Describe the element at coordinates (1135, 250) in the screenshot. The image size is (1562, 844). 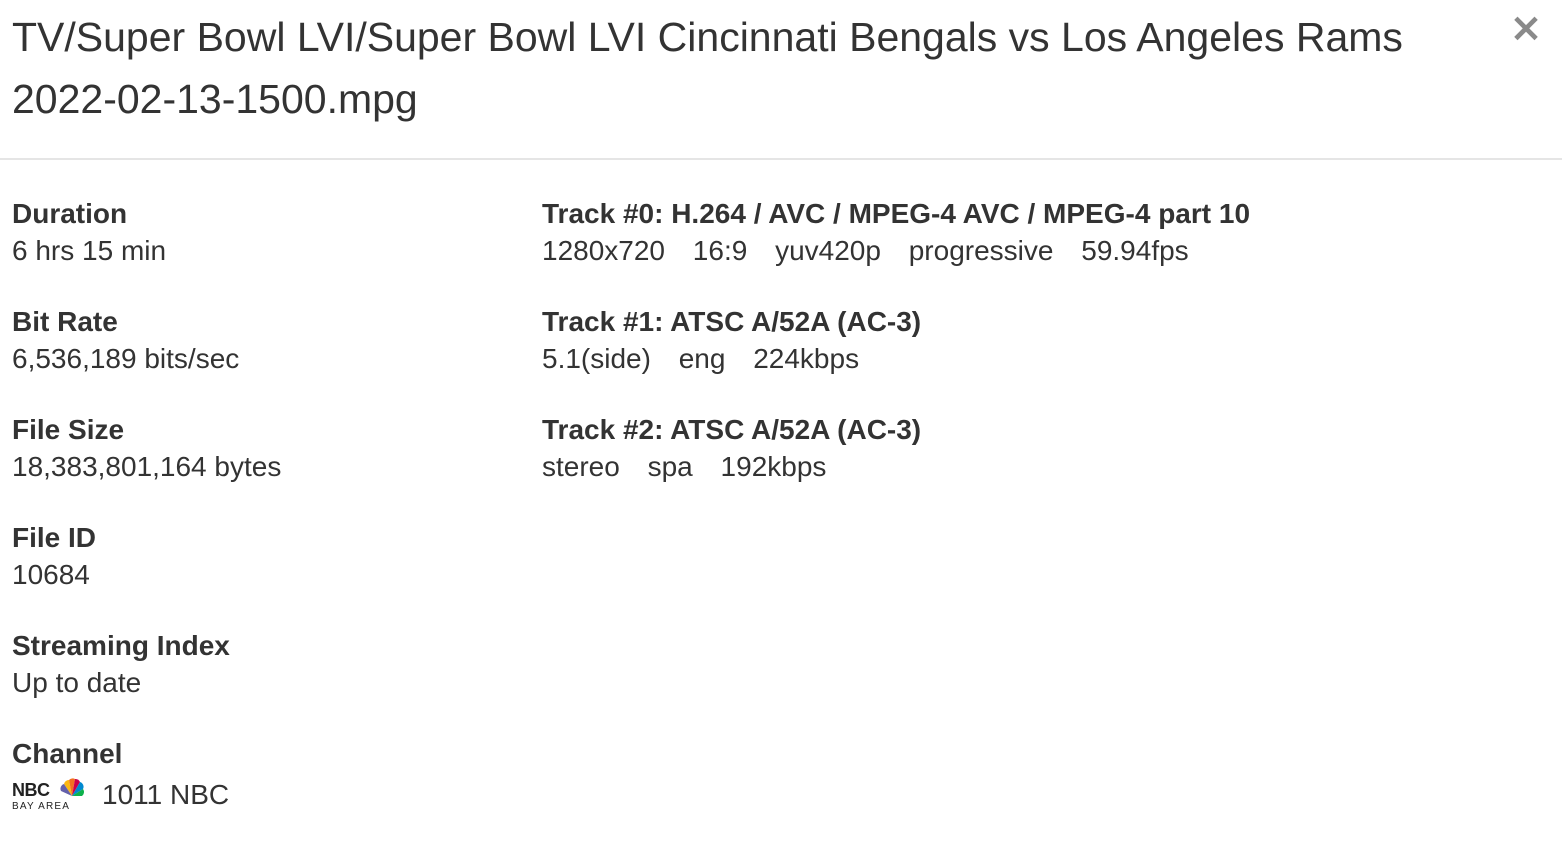
I see `track-0-framerate: 59.94fps` at that location.